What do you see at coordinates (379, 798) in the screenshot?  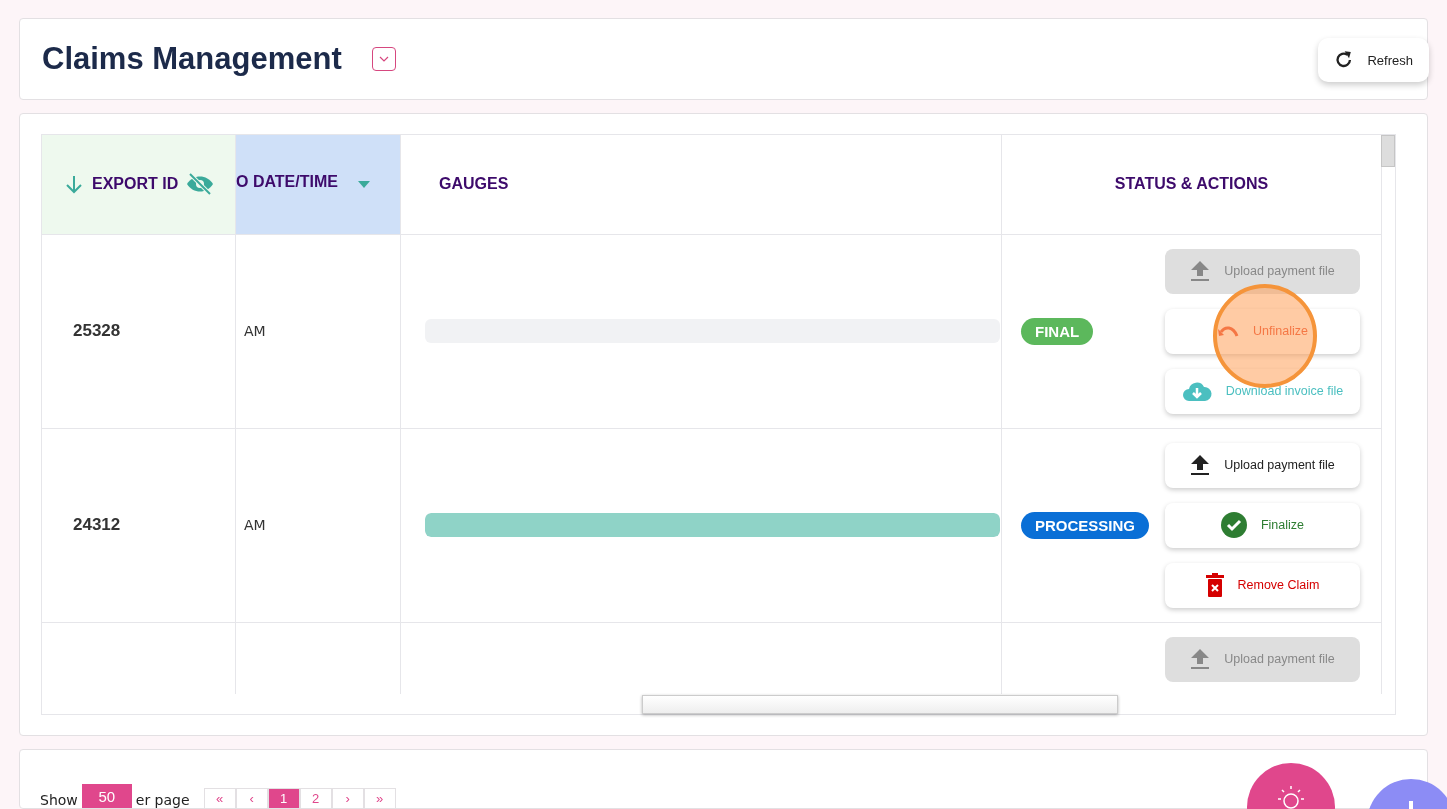 I see `page-button: »` at bounding box center [379, 798].